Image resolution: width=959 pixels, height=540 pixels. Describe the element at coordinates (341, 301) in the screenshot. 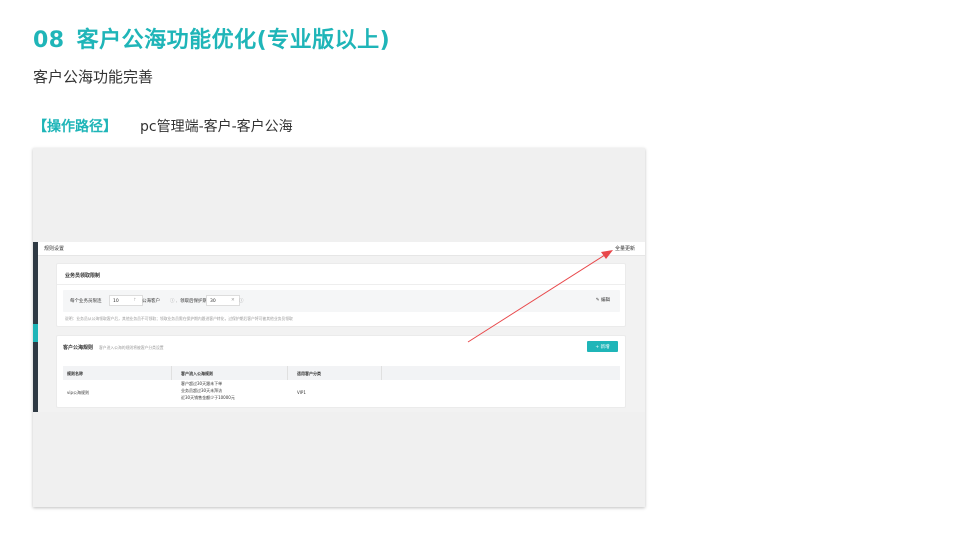

I see `claim-limit-form: 每个业务员限连 10 ↑ 公海客户 ⓘ , 领取后保护期 30 ✕ ⓘ ✎ 编辑` at that location.